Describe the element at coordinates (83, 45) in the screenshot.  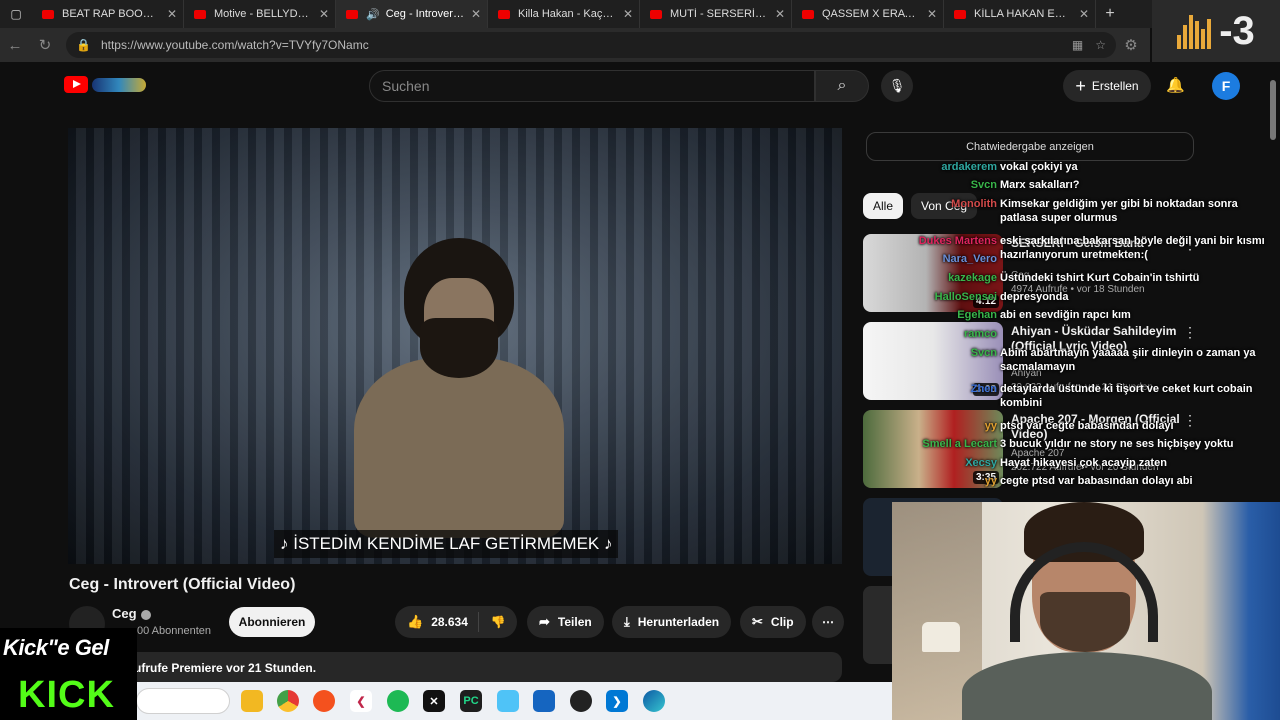
I see `lock-icon: 🔒` at that location.